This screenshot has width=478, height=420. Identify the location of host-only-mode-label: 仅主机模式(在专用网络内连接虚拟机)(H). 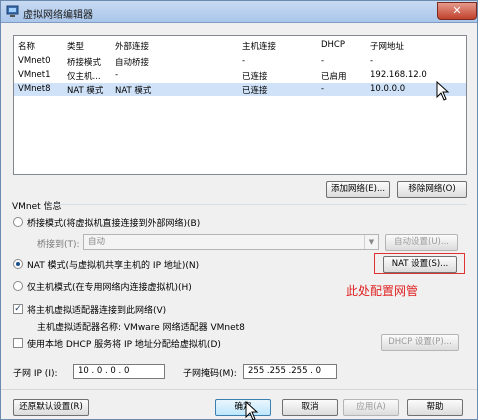
(109, 286).